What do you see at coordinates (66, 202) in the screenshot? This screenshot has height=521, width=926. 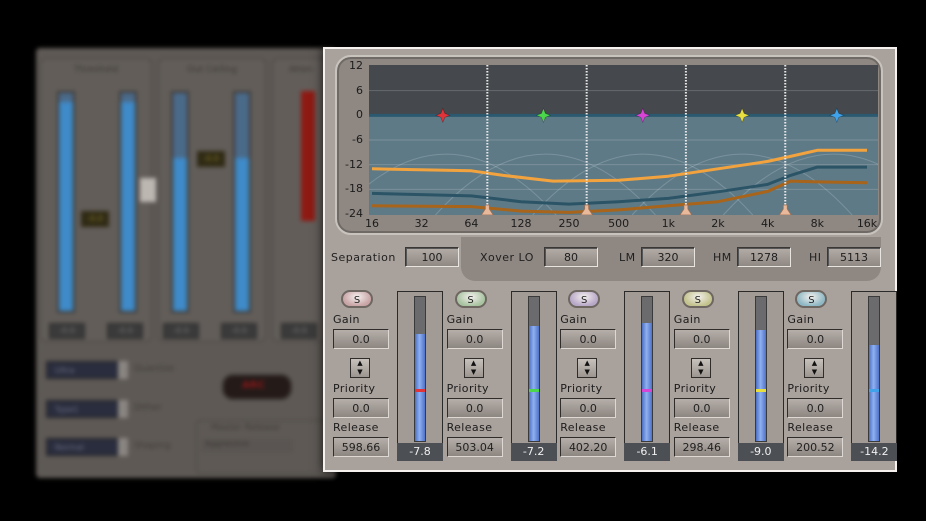 I see `threshold-meter-left` at bounding box center [66, 202].